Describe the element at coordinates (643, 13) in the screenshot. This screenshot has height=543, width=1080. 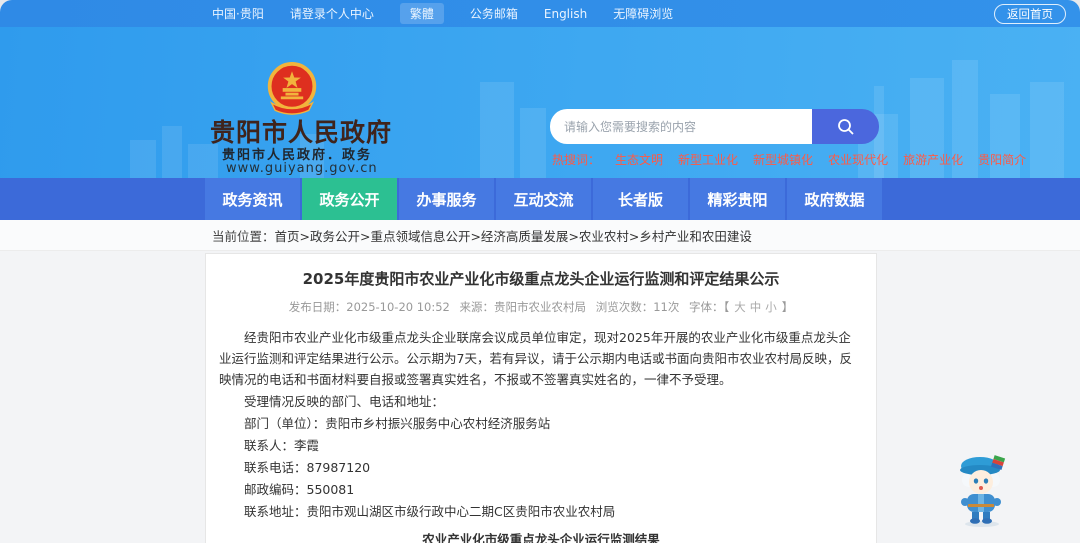
I see `link-accessibility: 无障碍浏览` at that location.